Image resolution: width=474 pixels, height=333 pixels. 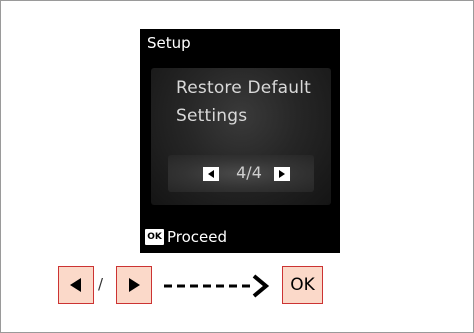 What do you see at coordinates (154, 237) in the screenshot?
I see `ok-key-icon: OK` at bounding box center [154, 237].